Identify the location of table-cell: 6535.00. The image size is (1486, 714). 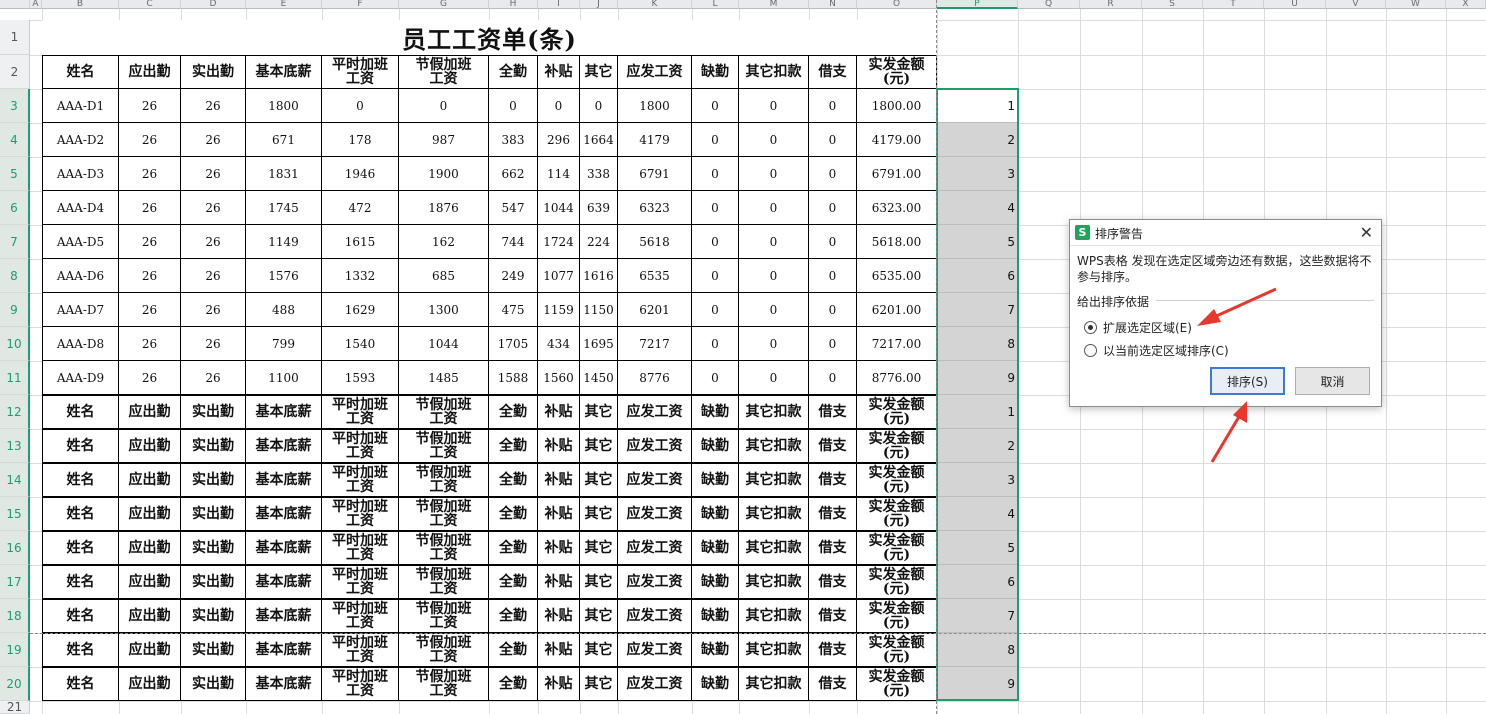
(897, 276).